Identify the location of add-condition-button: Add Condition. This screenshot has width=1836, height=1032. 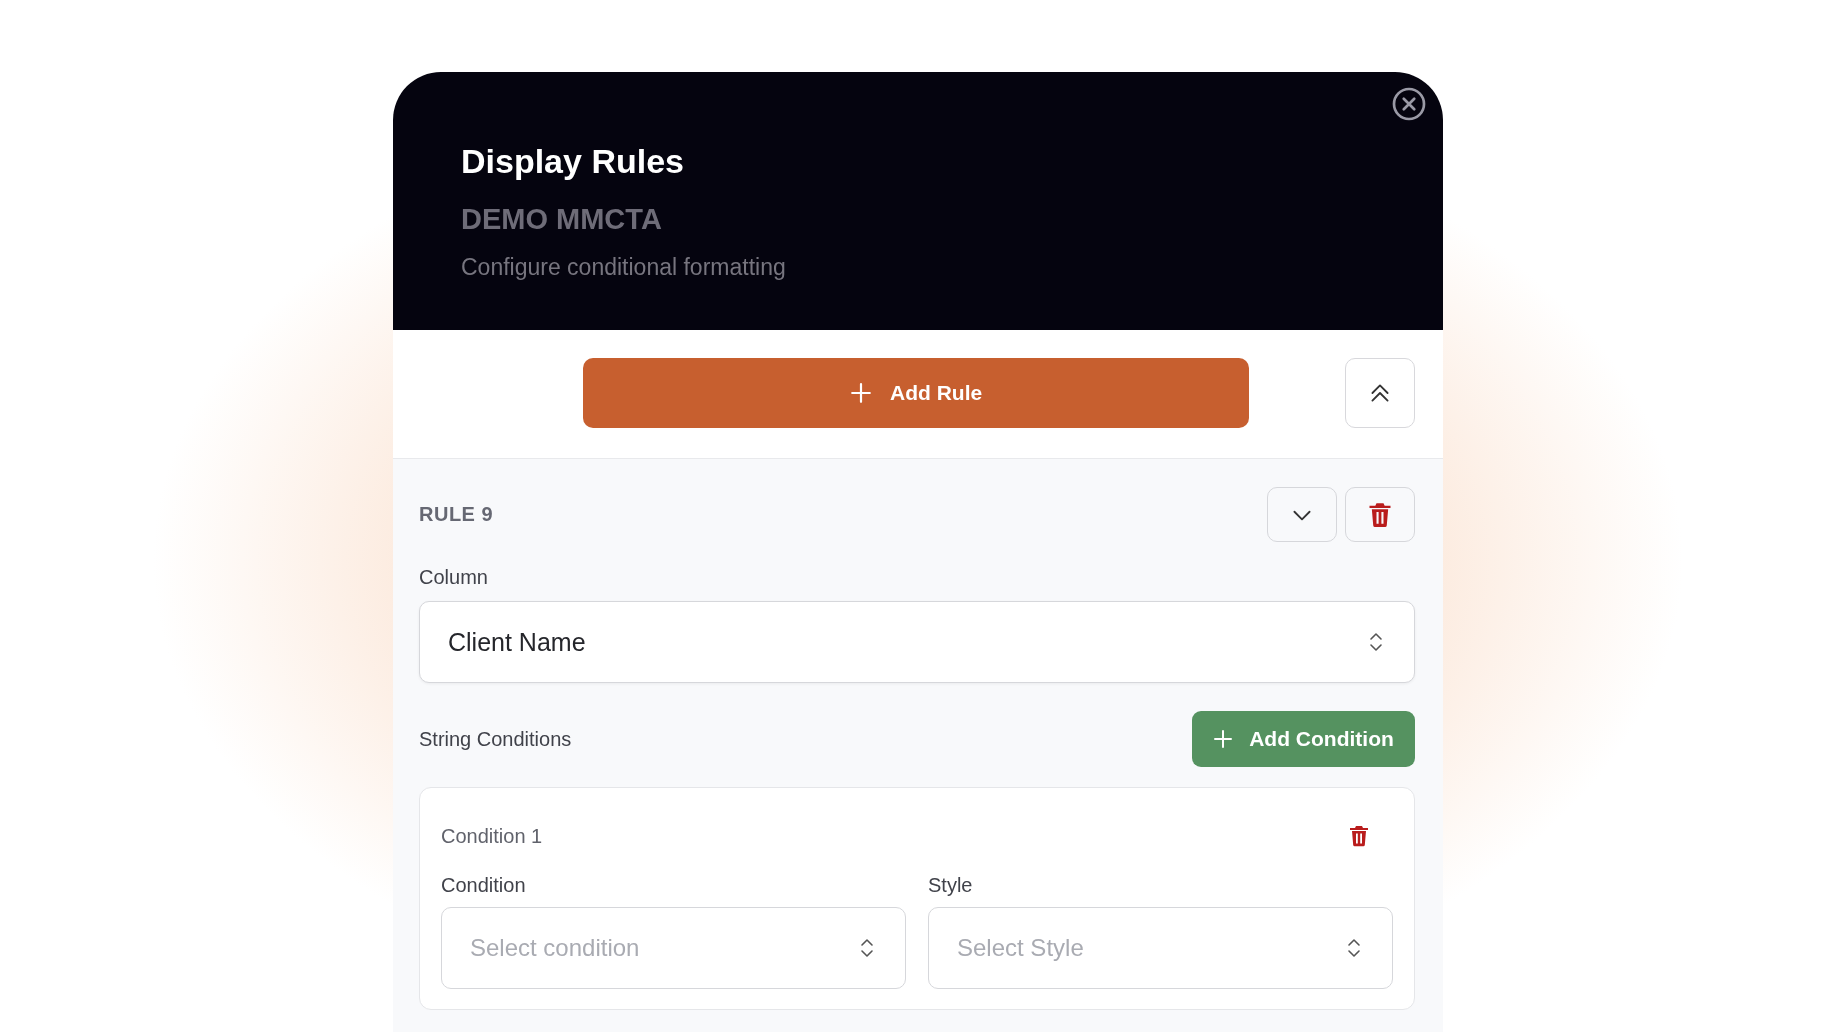
(1303, 739).